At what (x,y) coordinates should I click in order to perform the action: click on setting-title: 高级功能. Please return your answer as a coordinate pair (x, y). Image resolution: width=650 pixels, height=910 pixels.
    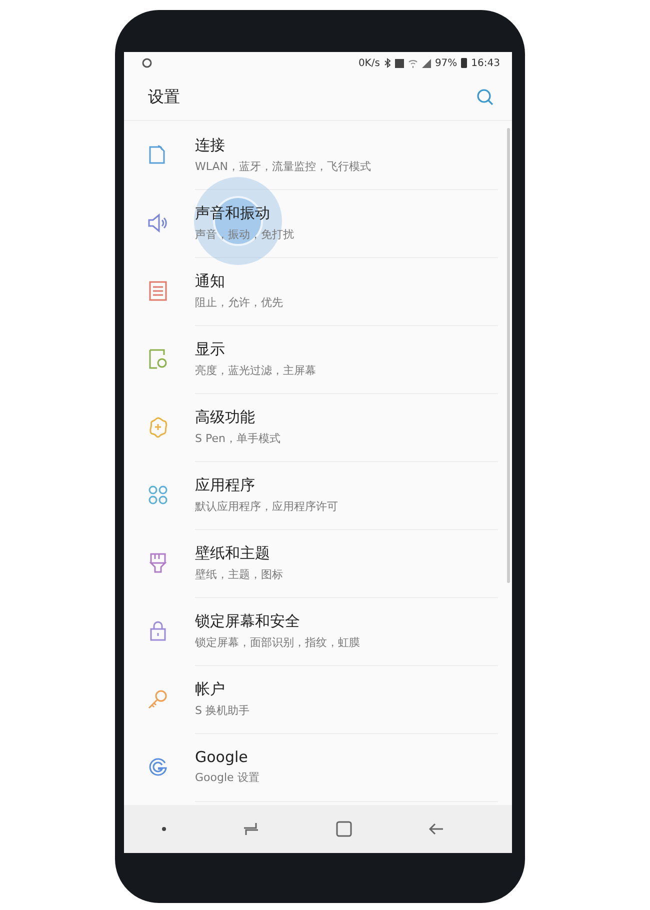
    Looking at the image, I should click on (225, 417).